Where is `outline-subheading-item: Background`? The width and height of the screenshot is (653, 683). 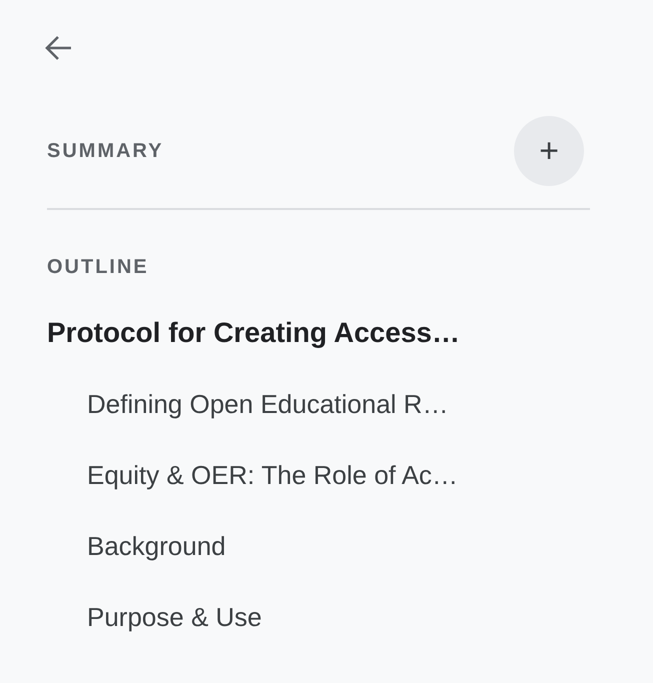
outline-subheading-item: Background is located at coordinates (156, 546).